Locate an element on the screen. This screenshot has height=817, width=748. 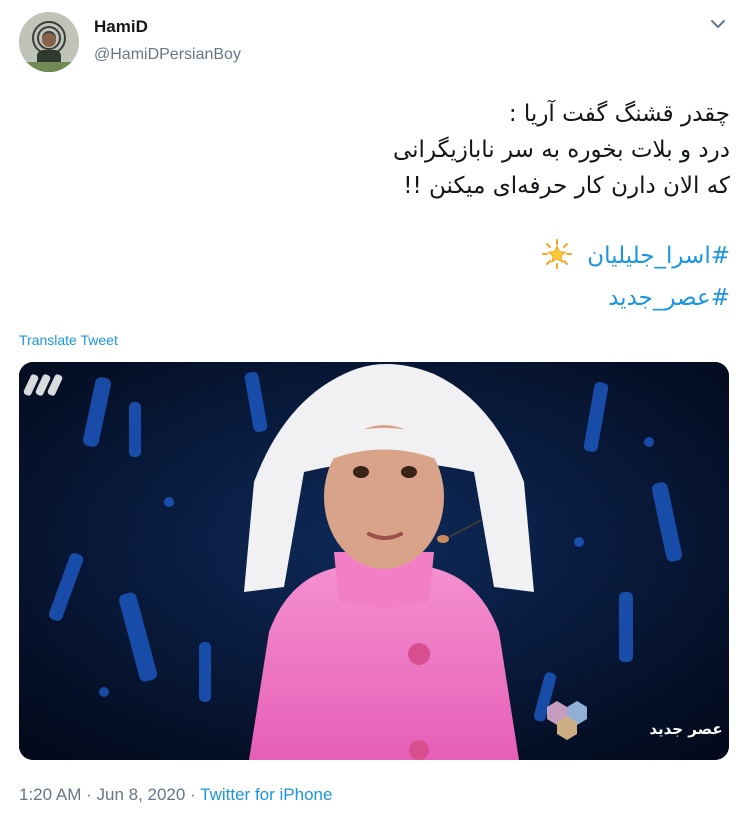
chevron-down-icon is located at coordinates (718, 24).